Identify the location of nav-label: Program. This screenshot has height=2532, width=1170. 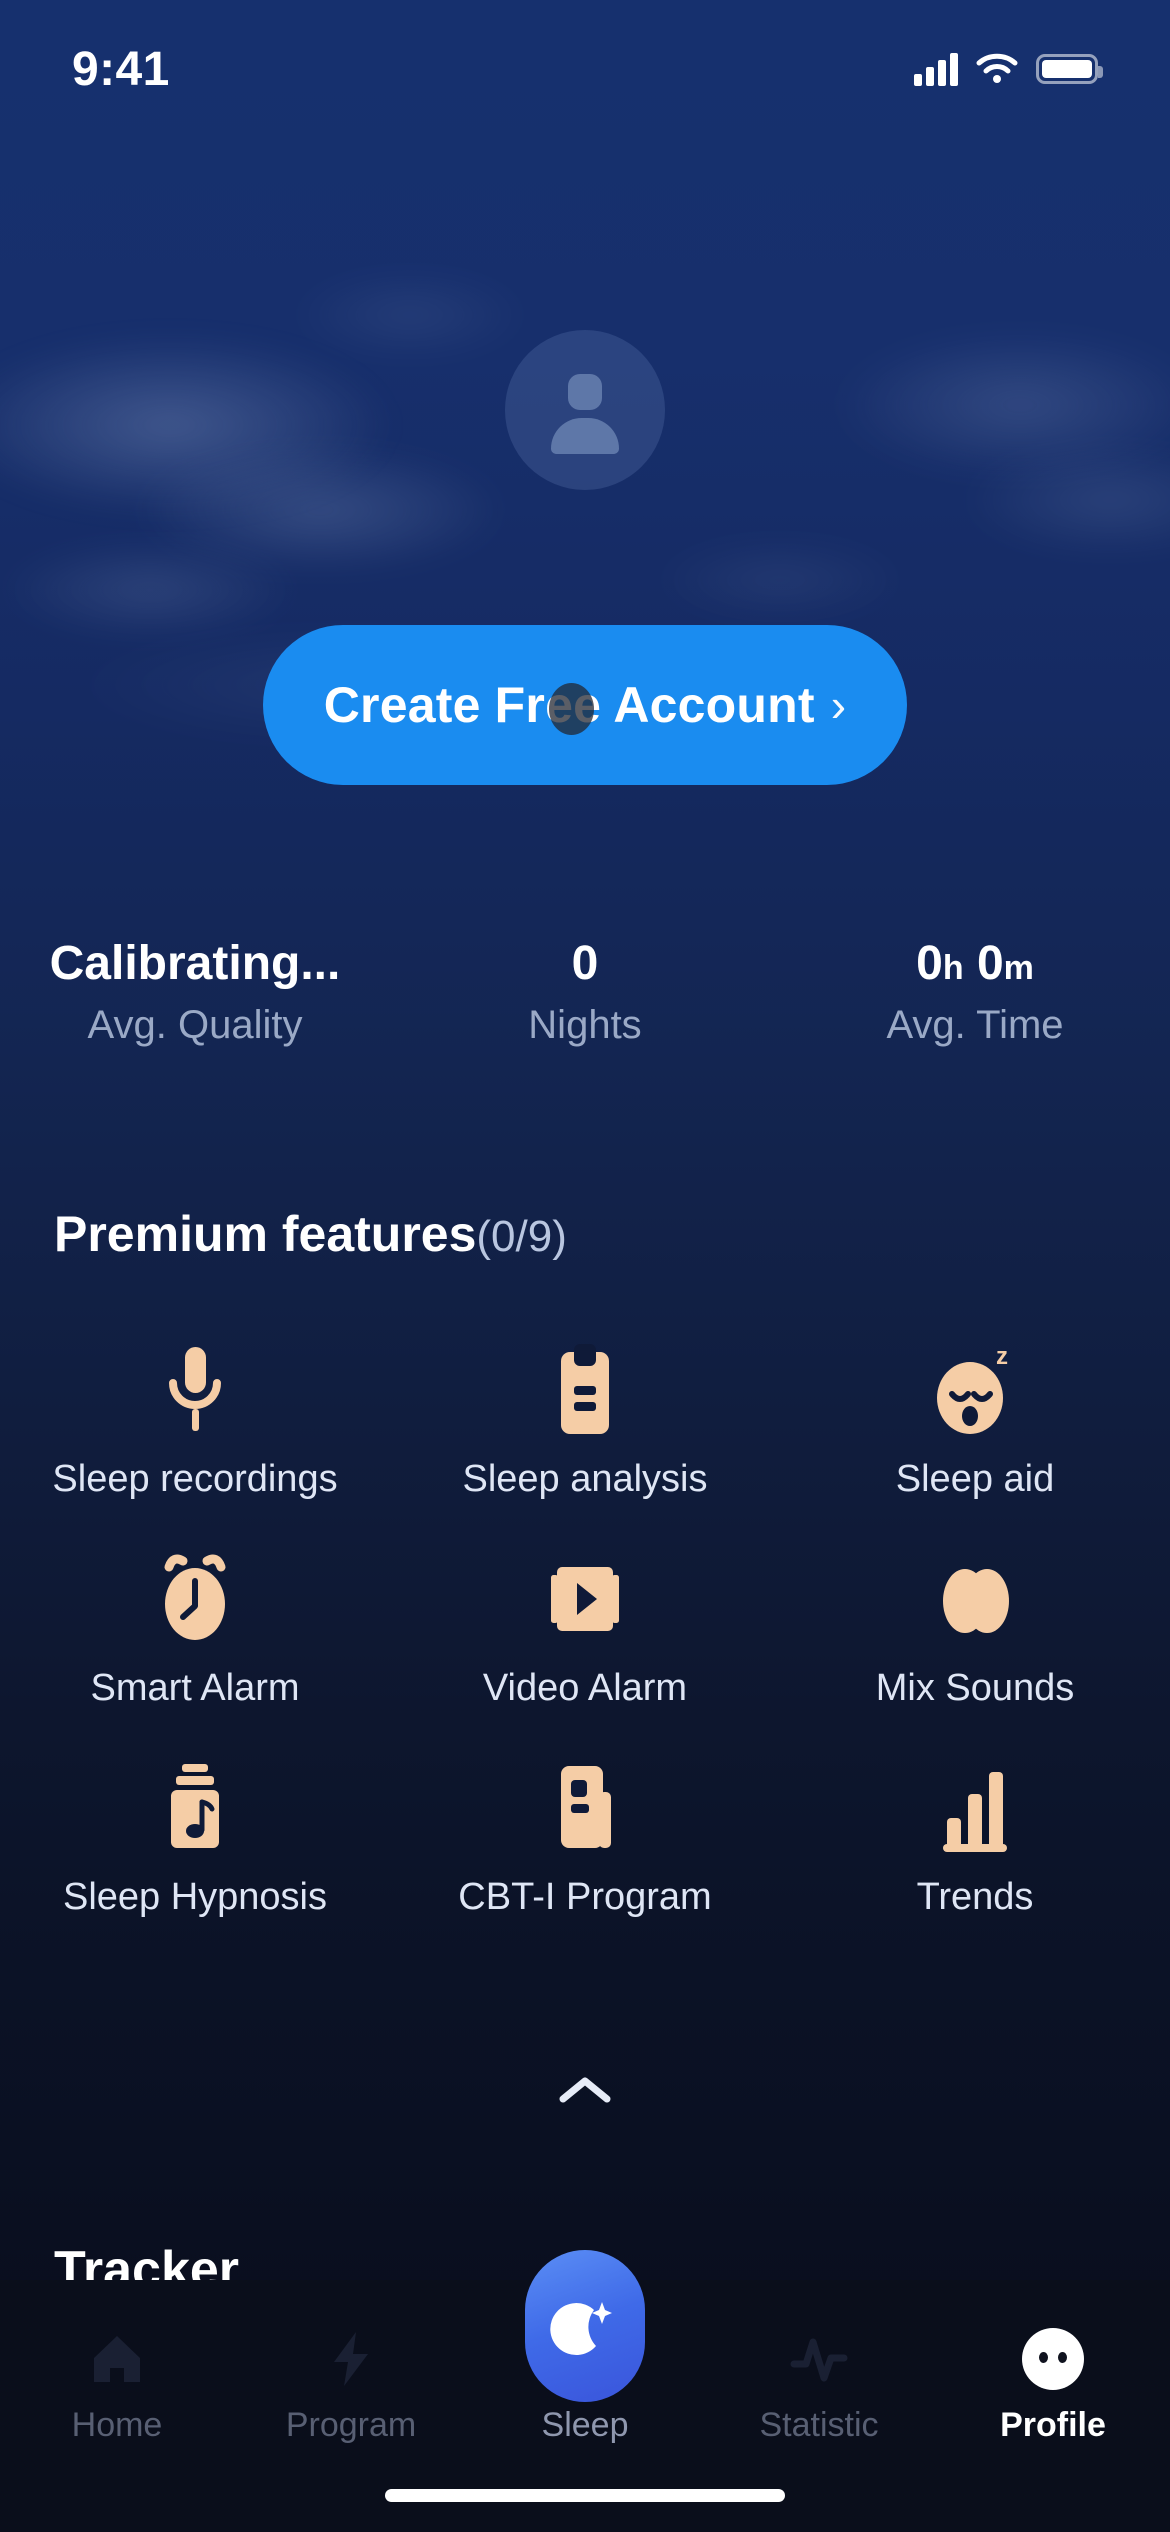
(351, 2425).